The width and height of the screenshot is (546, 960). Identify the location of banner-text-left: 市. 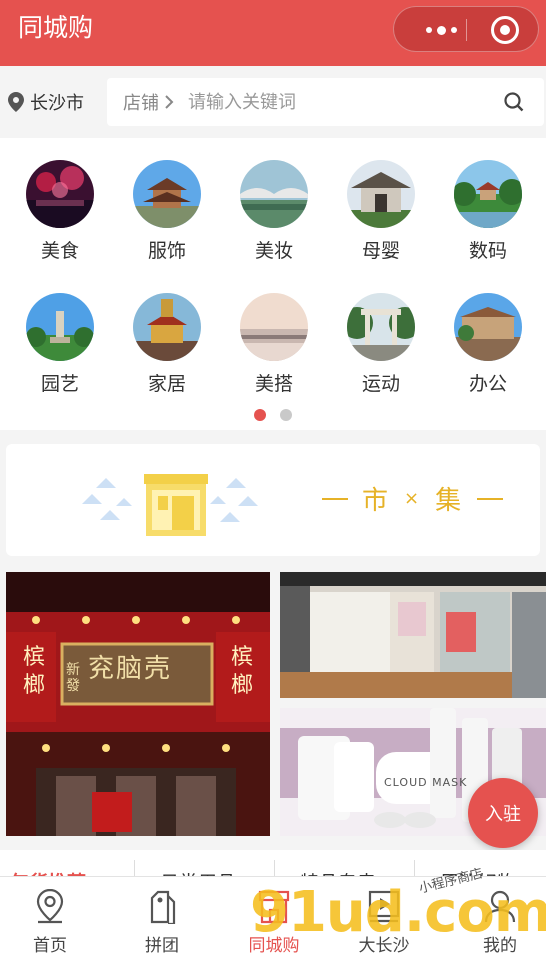
(376, 501).